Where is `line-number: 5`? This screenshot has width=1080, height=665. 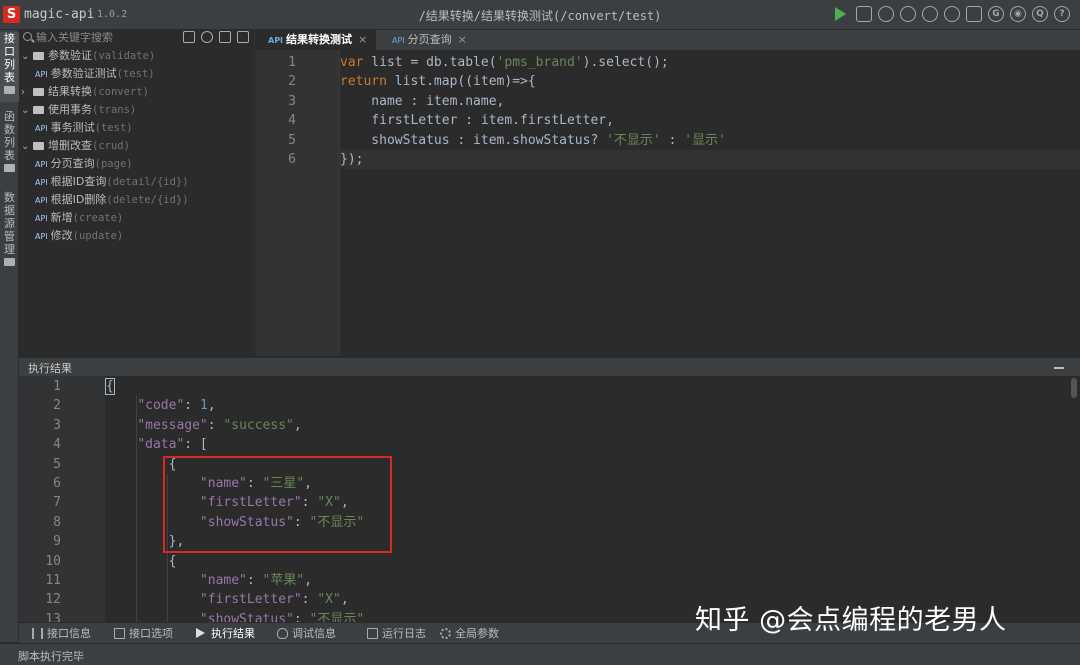 line-number: 5 is located at coordinates (57, 464).